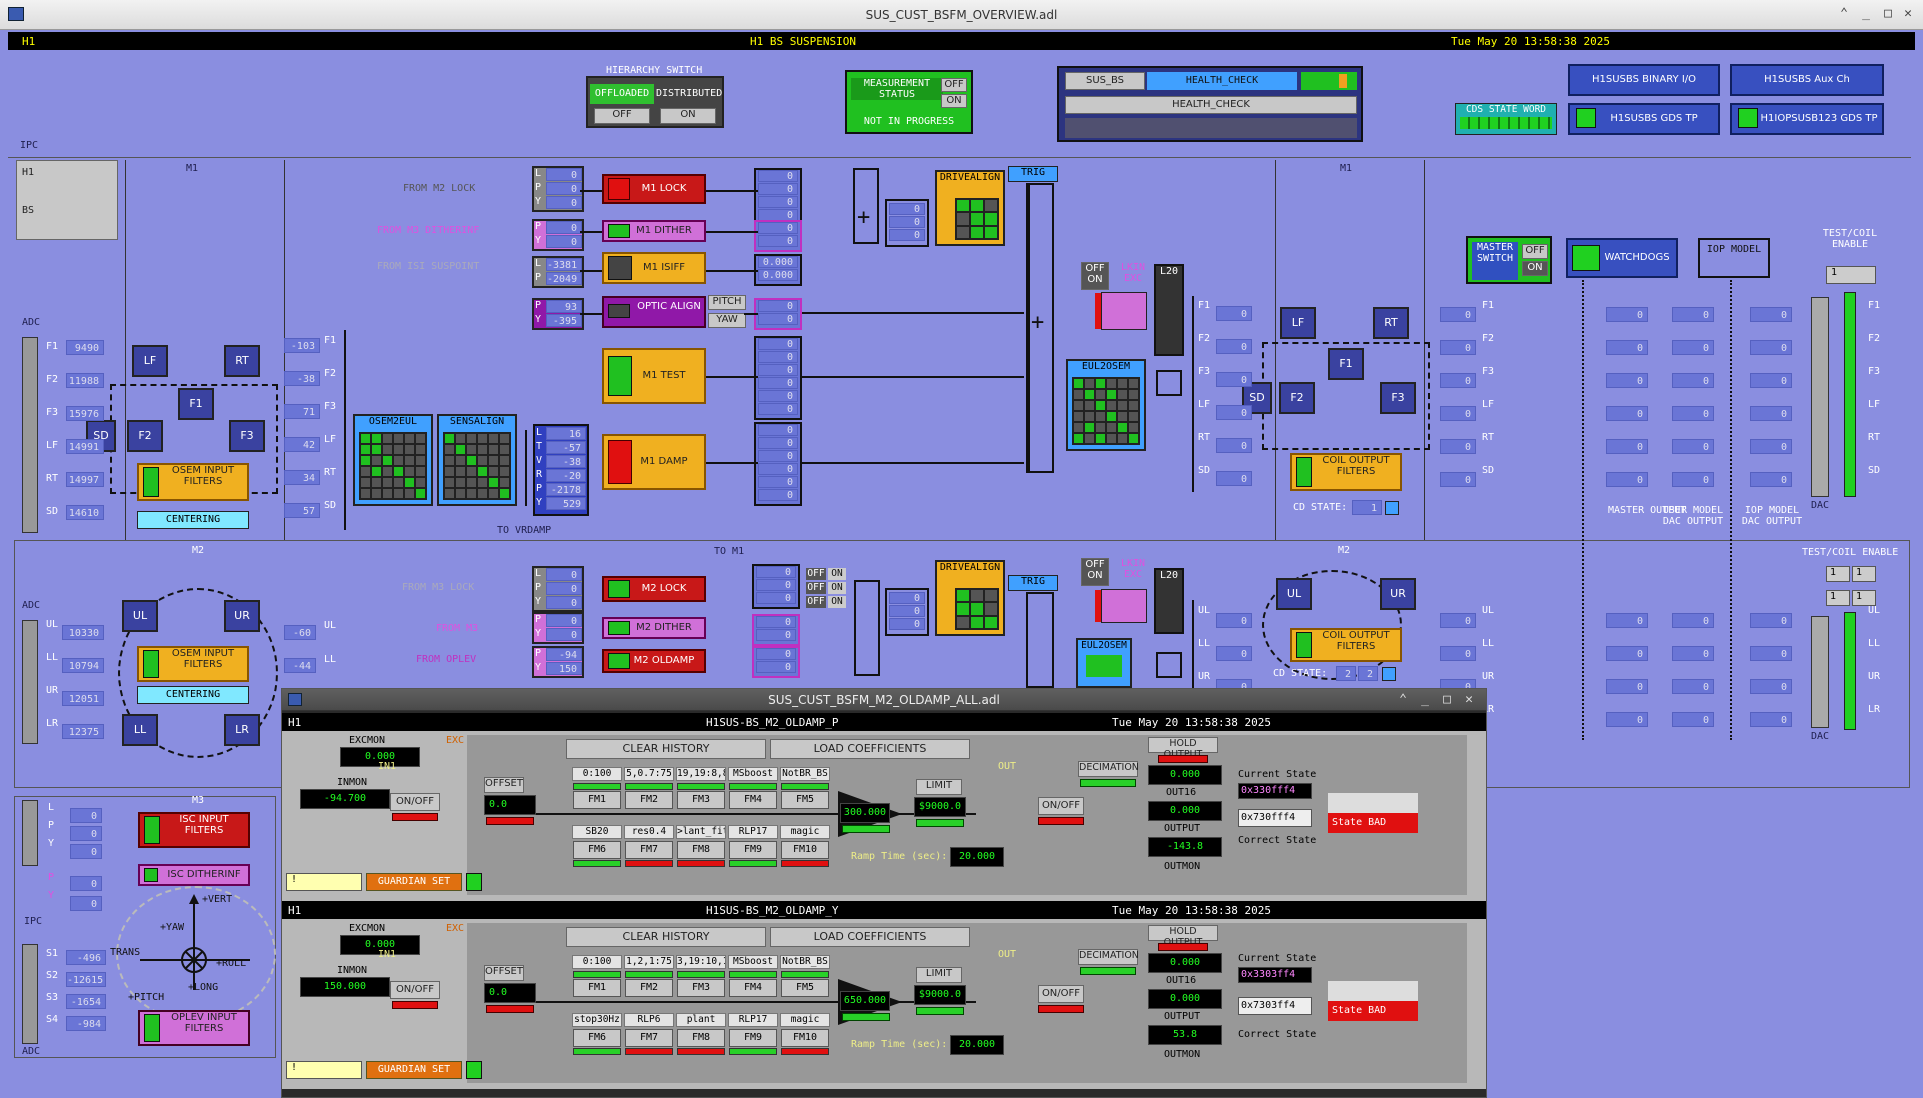 The height and width of the screenshot is (1098, 1923). Describe the element at coordinates (1033, 174) in the screenshot. I see `m1-trig-button: TRIG` at that location.